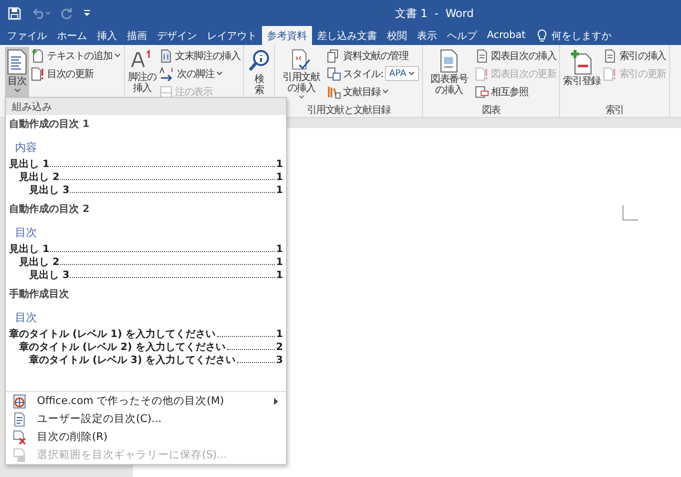  What do you see at coordinates (482, 91) in the screenshot?
I see `cross-reference-icon` at bounding box center [482, 91].